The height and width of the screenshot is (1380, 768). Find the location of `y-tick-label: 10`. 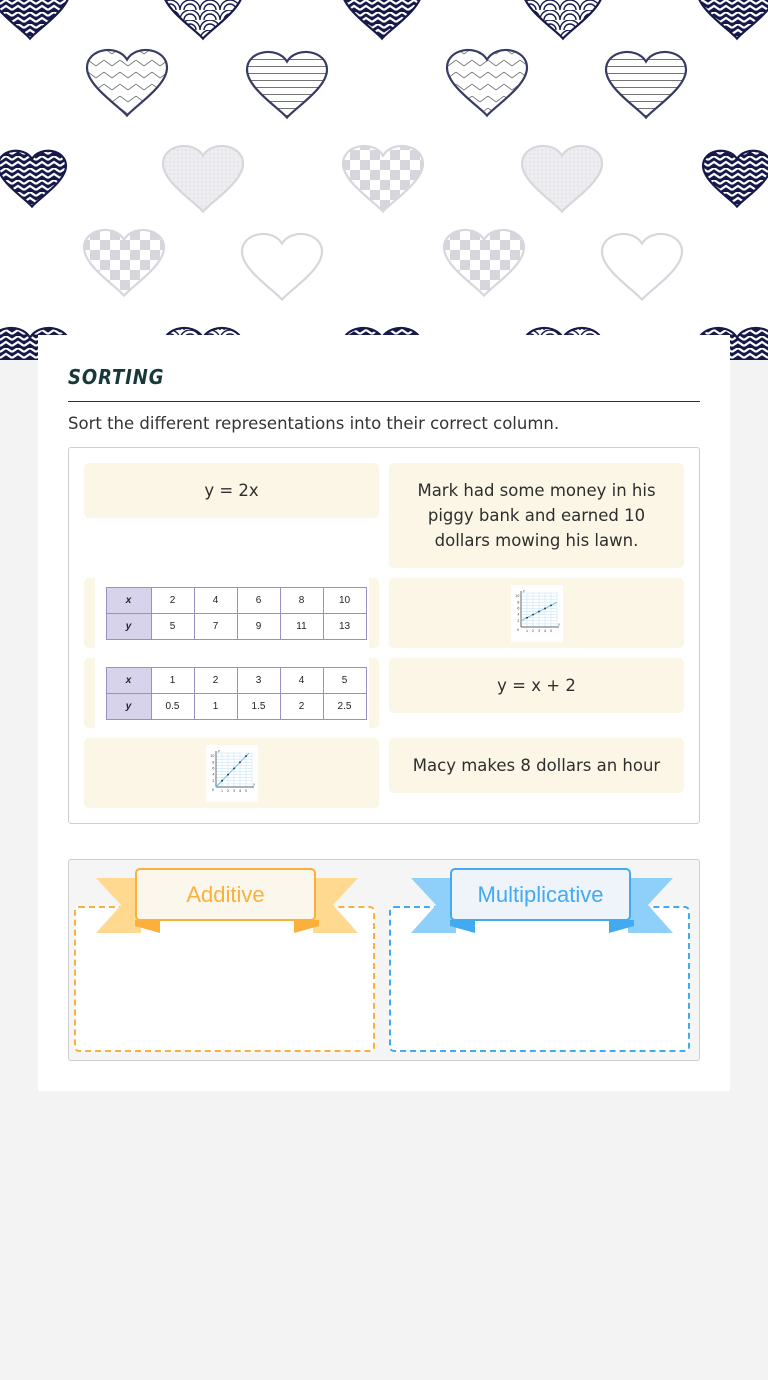

y-tick-label: 10 is located at coordinates (212, 756).